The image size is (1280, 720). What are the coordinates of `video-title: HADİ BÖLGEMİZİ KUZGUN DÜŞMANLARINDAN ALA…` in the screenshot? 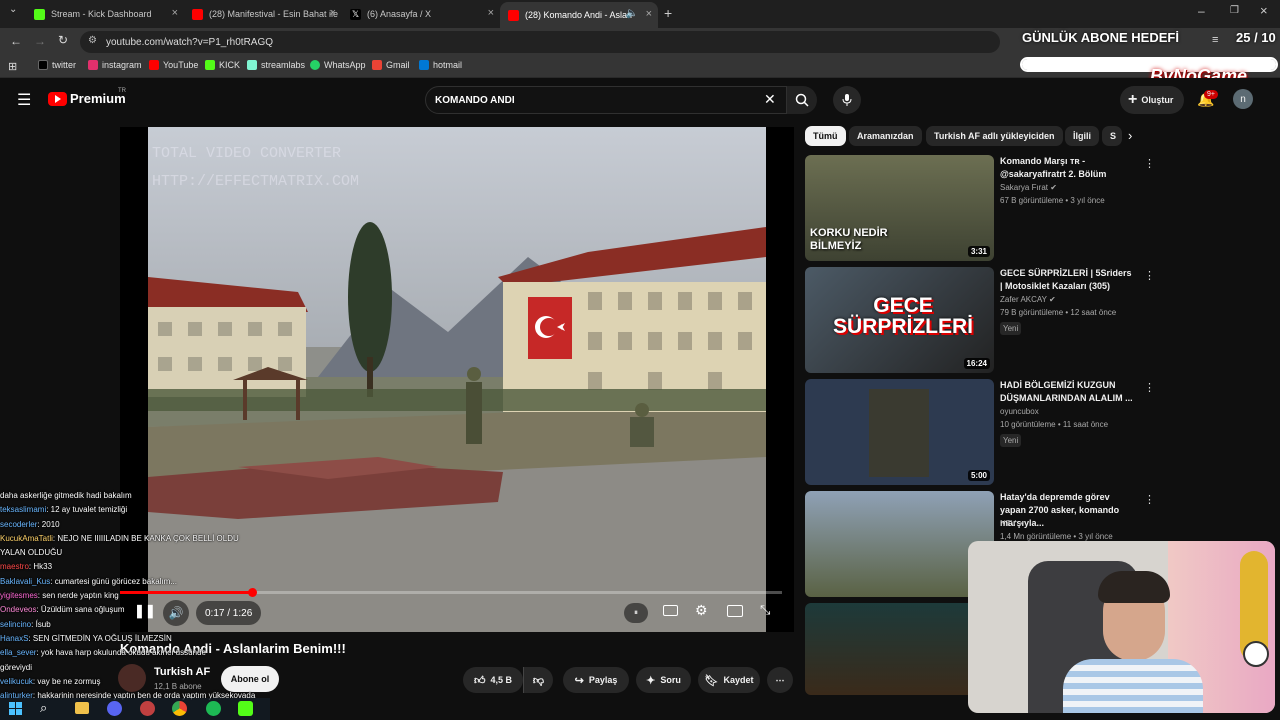 It's located at (1067, 392).